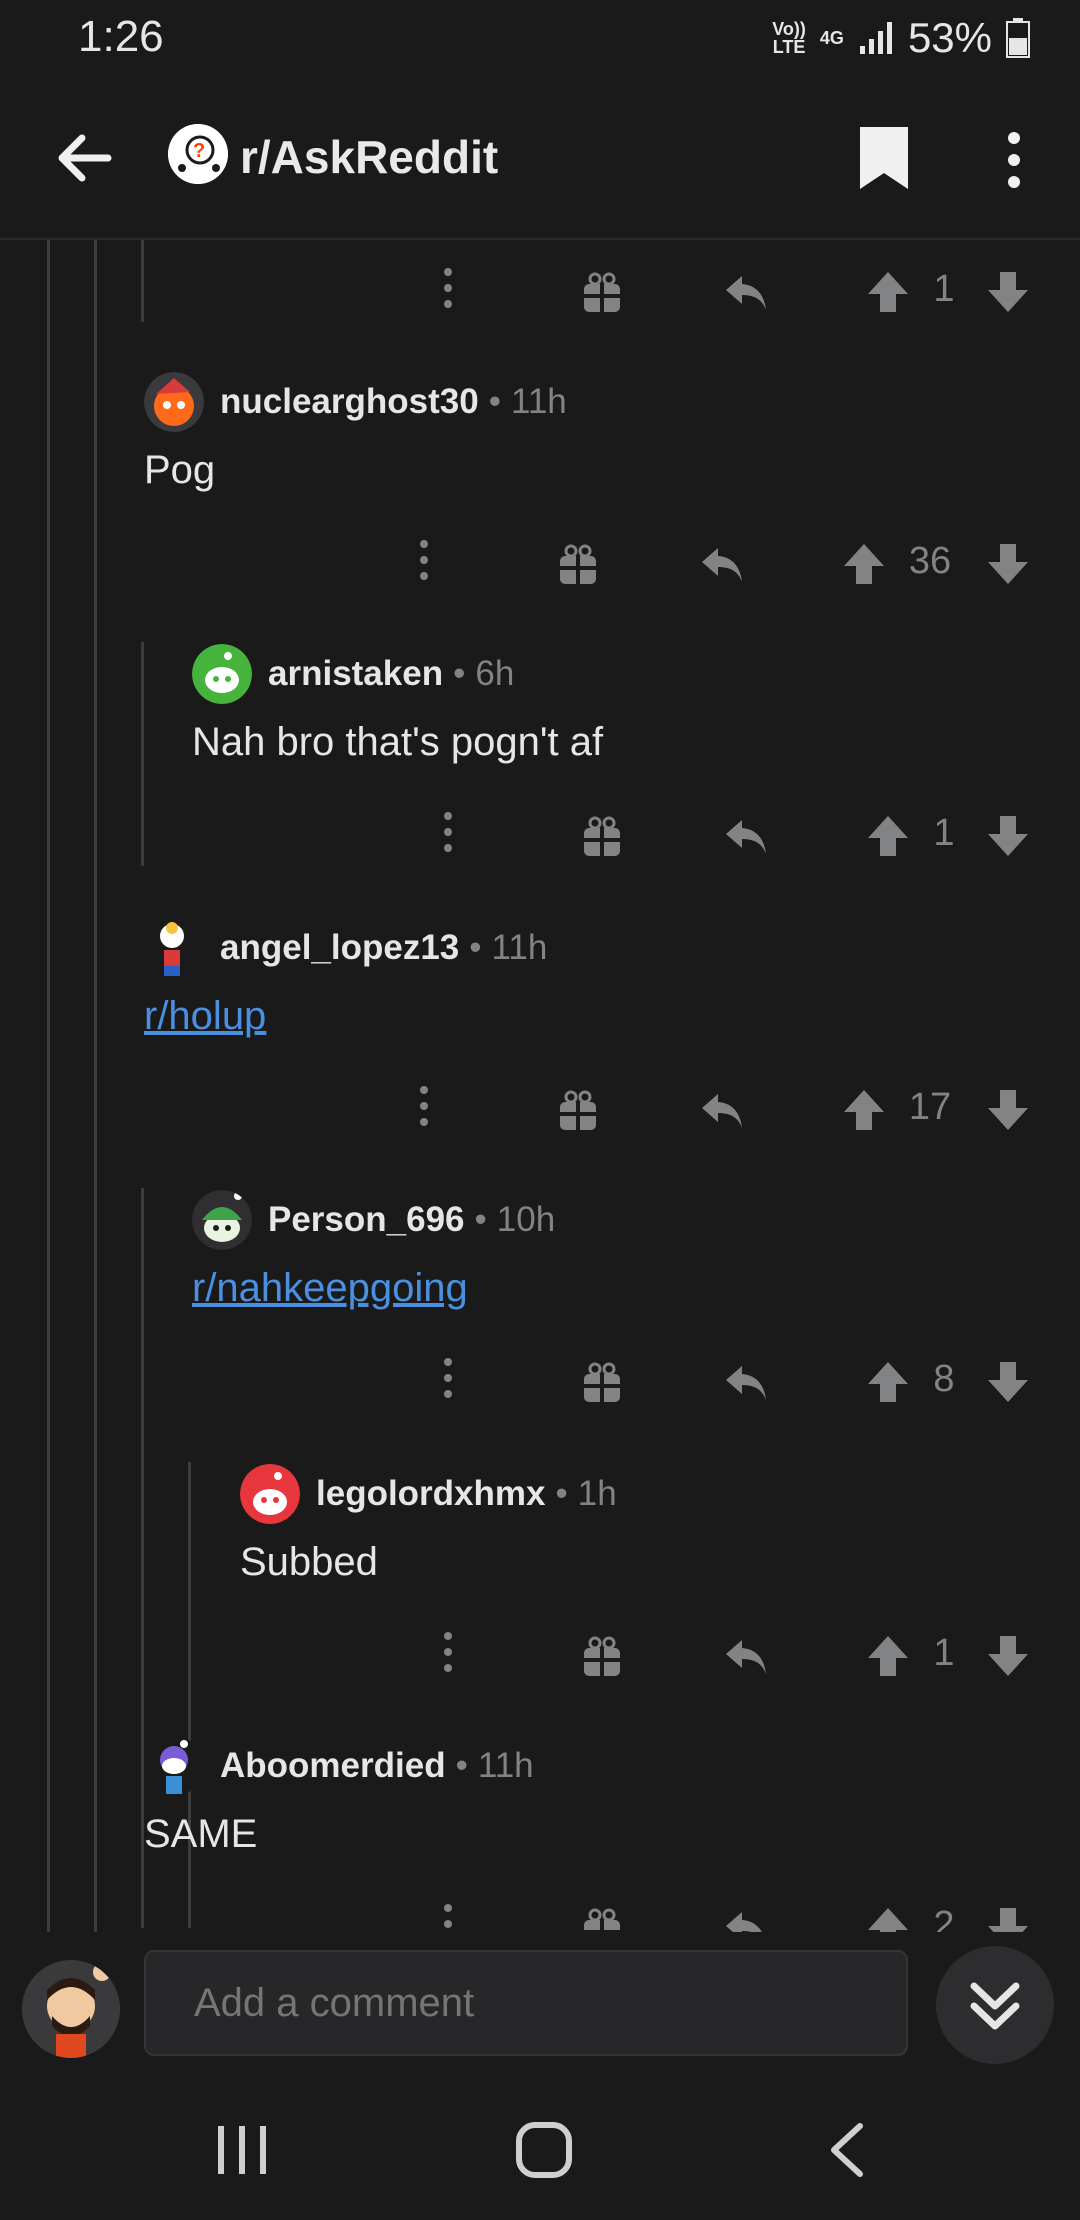 This screenshot has height=2220, width=1080. I want to click on comment: Aboomerdied • 11h SAME, so click(594, 1795).